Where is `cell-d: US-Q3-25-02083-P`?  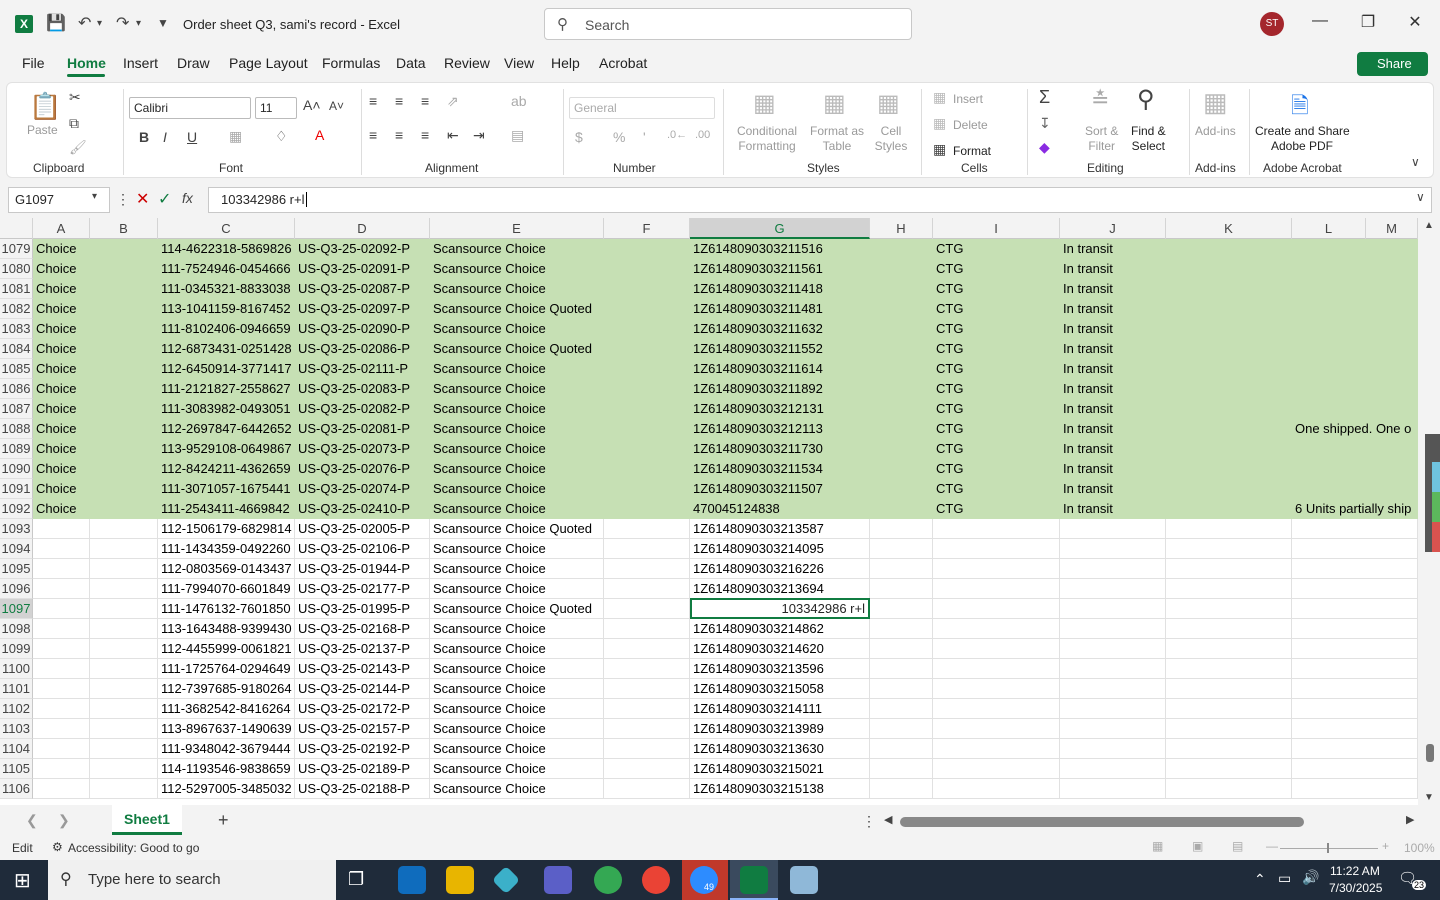 cell-d: US-Q3-25-02083-P is located at coordinates (362, 389).